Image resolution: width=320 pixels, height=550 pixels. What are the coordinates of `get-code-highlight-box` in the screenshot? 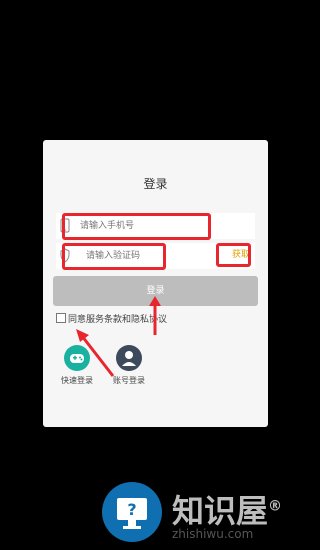 It's located at (233, 255).